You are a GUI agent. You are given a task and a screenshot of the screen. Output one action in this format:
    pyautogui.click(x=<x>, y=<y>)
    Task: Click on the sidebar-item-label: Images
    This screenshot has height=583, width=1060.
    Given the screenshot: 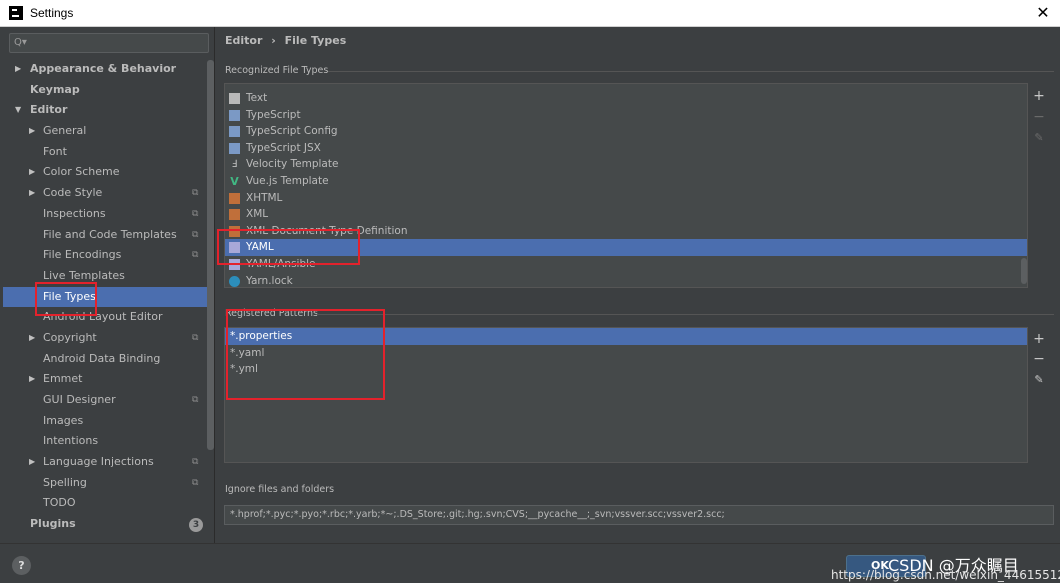 What is the action you would take?
    pyautogui.click(x=63, y=420)
    